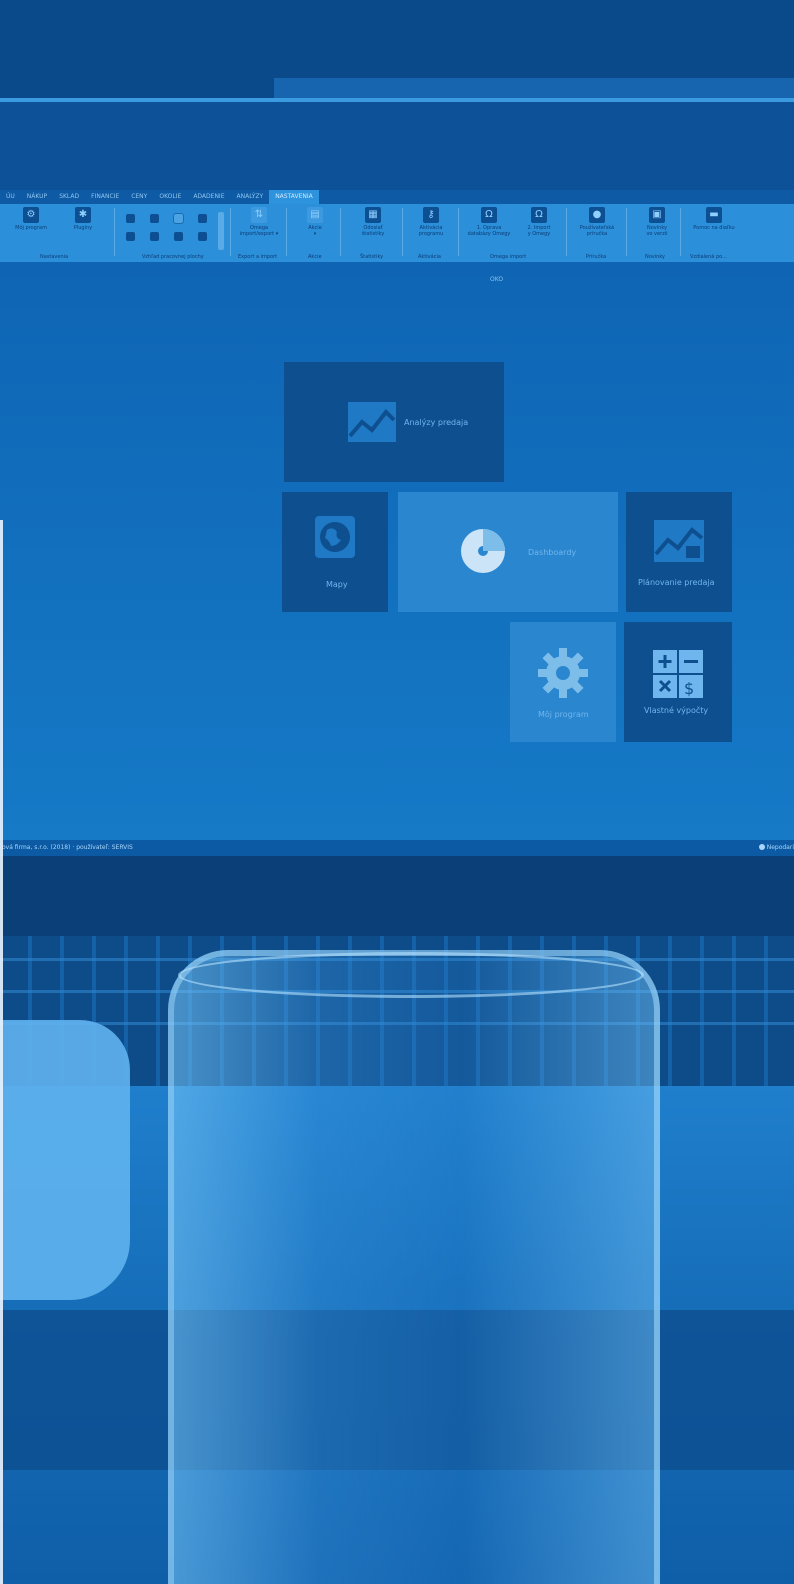 Image resolution: width=794 pixels, height=1584 pixels. What do you see at coordinates (1, 1052) in the screenshot?
I see `left-edge-highlight` at bounding box center [1, 1052].